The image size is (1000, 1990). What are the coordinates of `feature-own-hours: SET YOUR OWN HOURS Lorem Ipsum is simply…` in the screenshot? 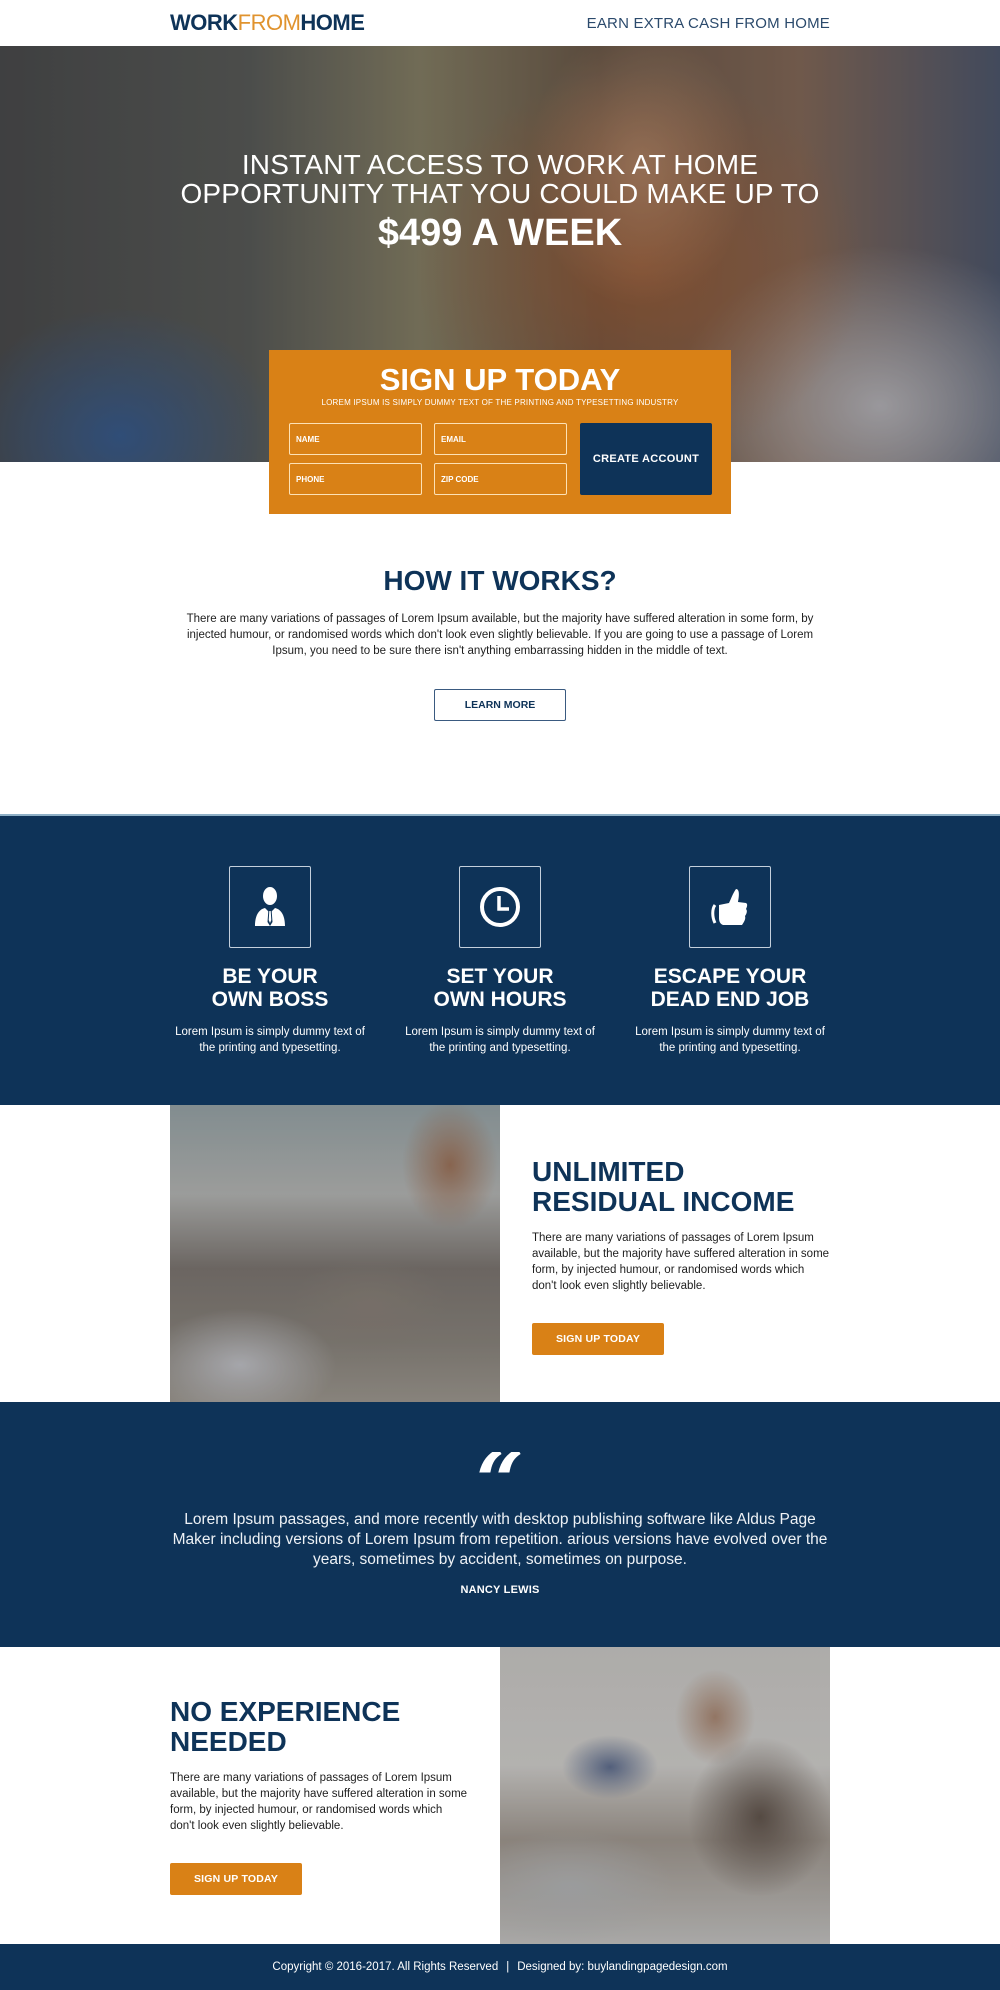 It's located at (500, 961).